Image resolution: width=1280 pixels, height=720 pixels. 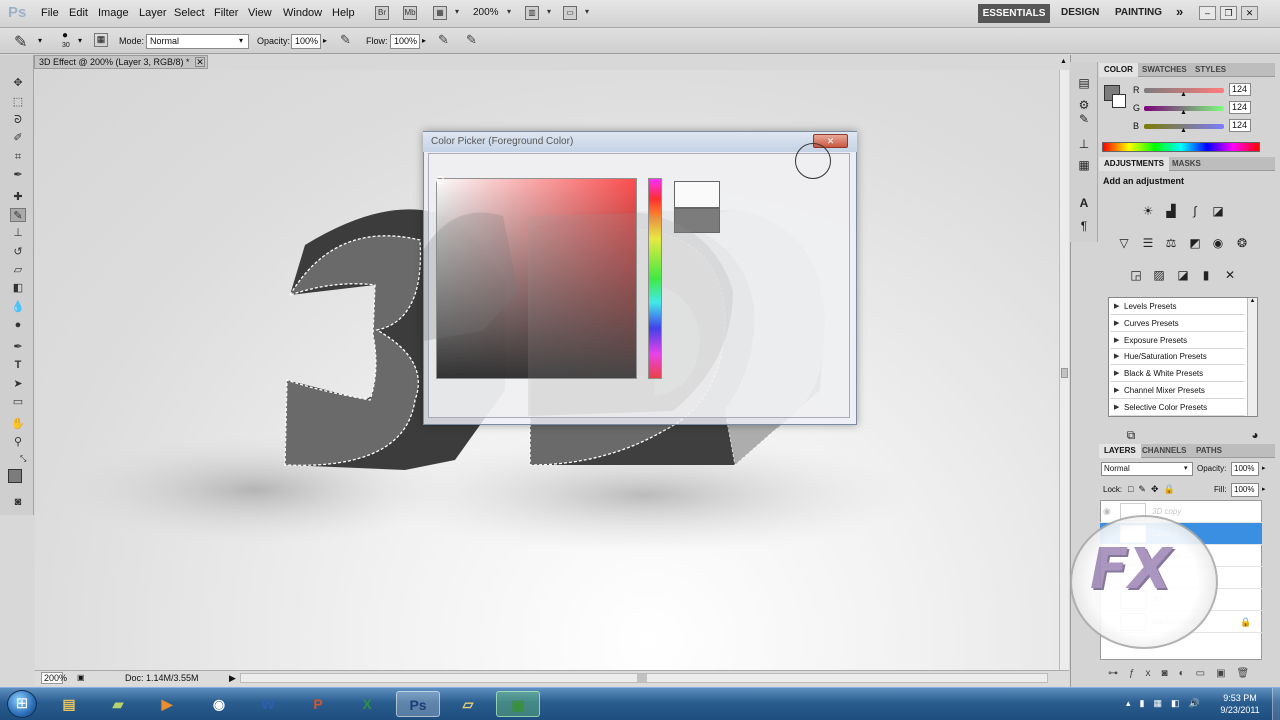 What do you see at coordinates (15, 476) in the screenshot?
I see `foreground-color-swatch` at bounding box center [15, 476].